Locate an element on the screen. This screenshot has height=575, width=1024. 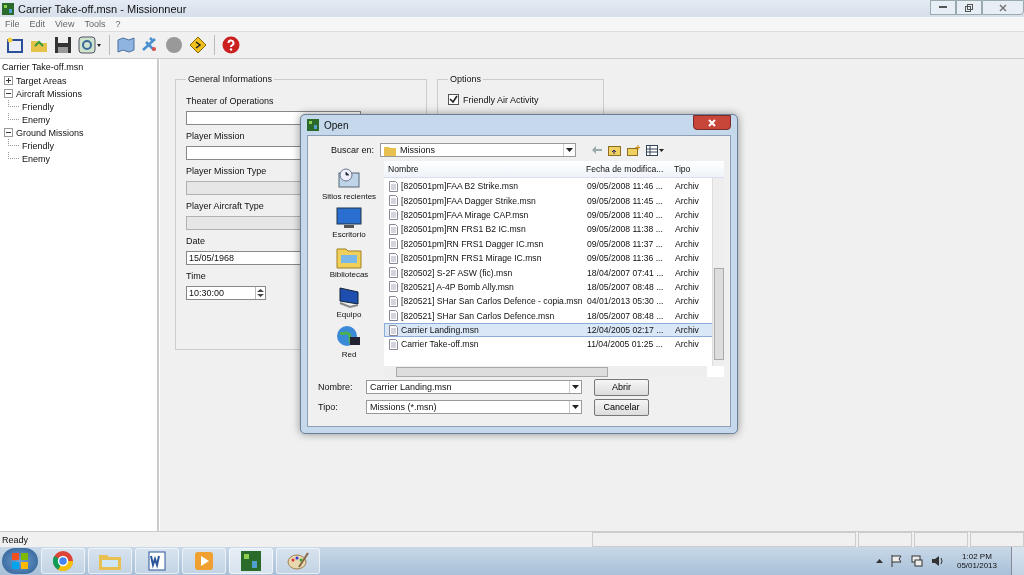
vertical-scrollbar is located at coordinates (718, 272).